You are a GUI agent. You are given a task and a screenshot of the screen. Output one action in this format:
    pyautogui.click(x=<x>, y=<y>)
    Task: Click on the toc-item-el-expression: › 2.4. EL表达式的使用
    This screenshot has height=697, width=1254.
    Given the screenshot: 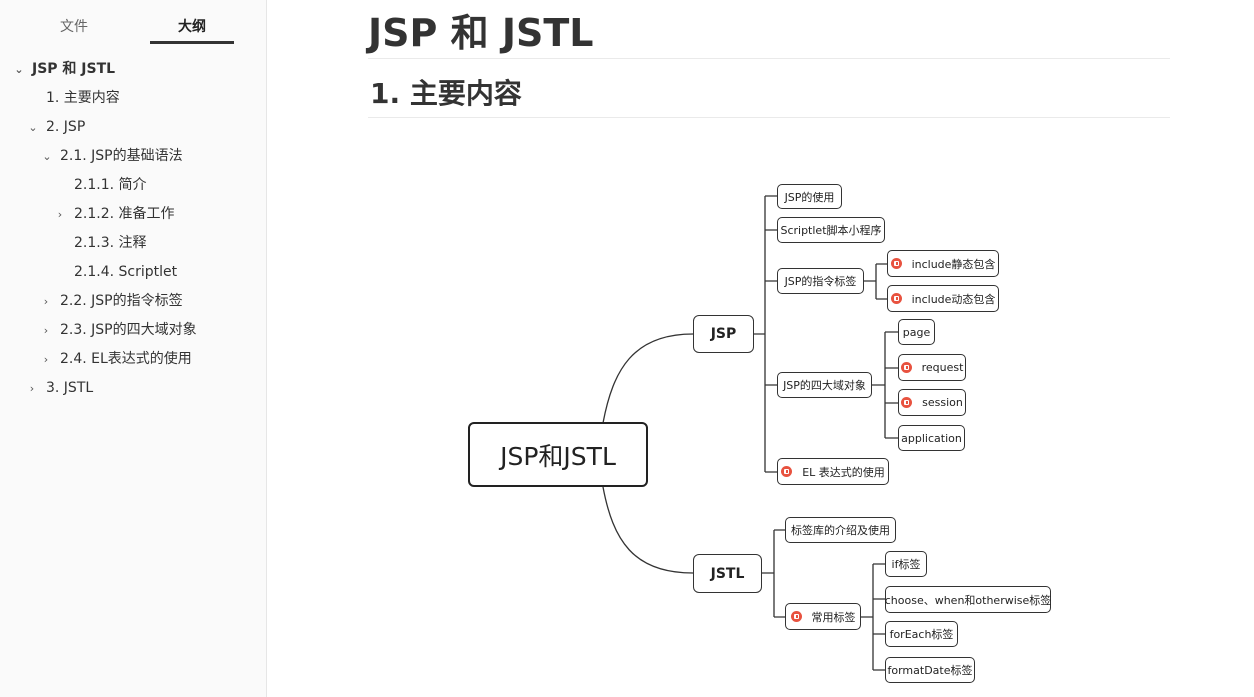 What is the action you would take?
    pyautogui.click(x=115, y=359)
    